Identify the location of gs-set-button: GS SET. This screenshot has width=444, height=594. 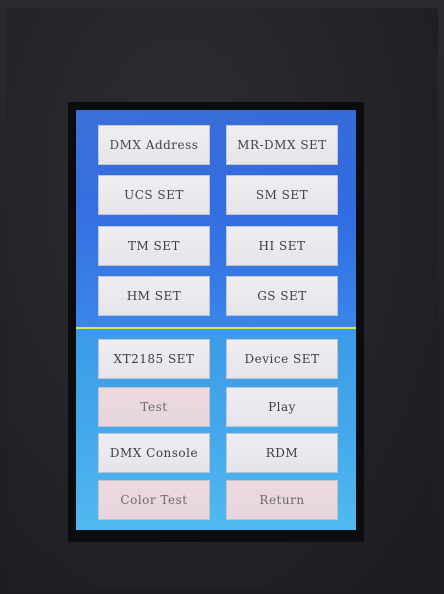
(282, 296).